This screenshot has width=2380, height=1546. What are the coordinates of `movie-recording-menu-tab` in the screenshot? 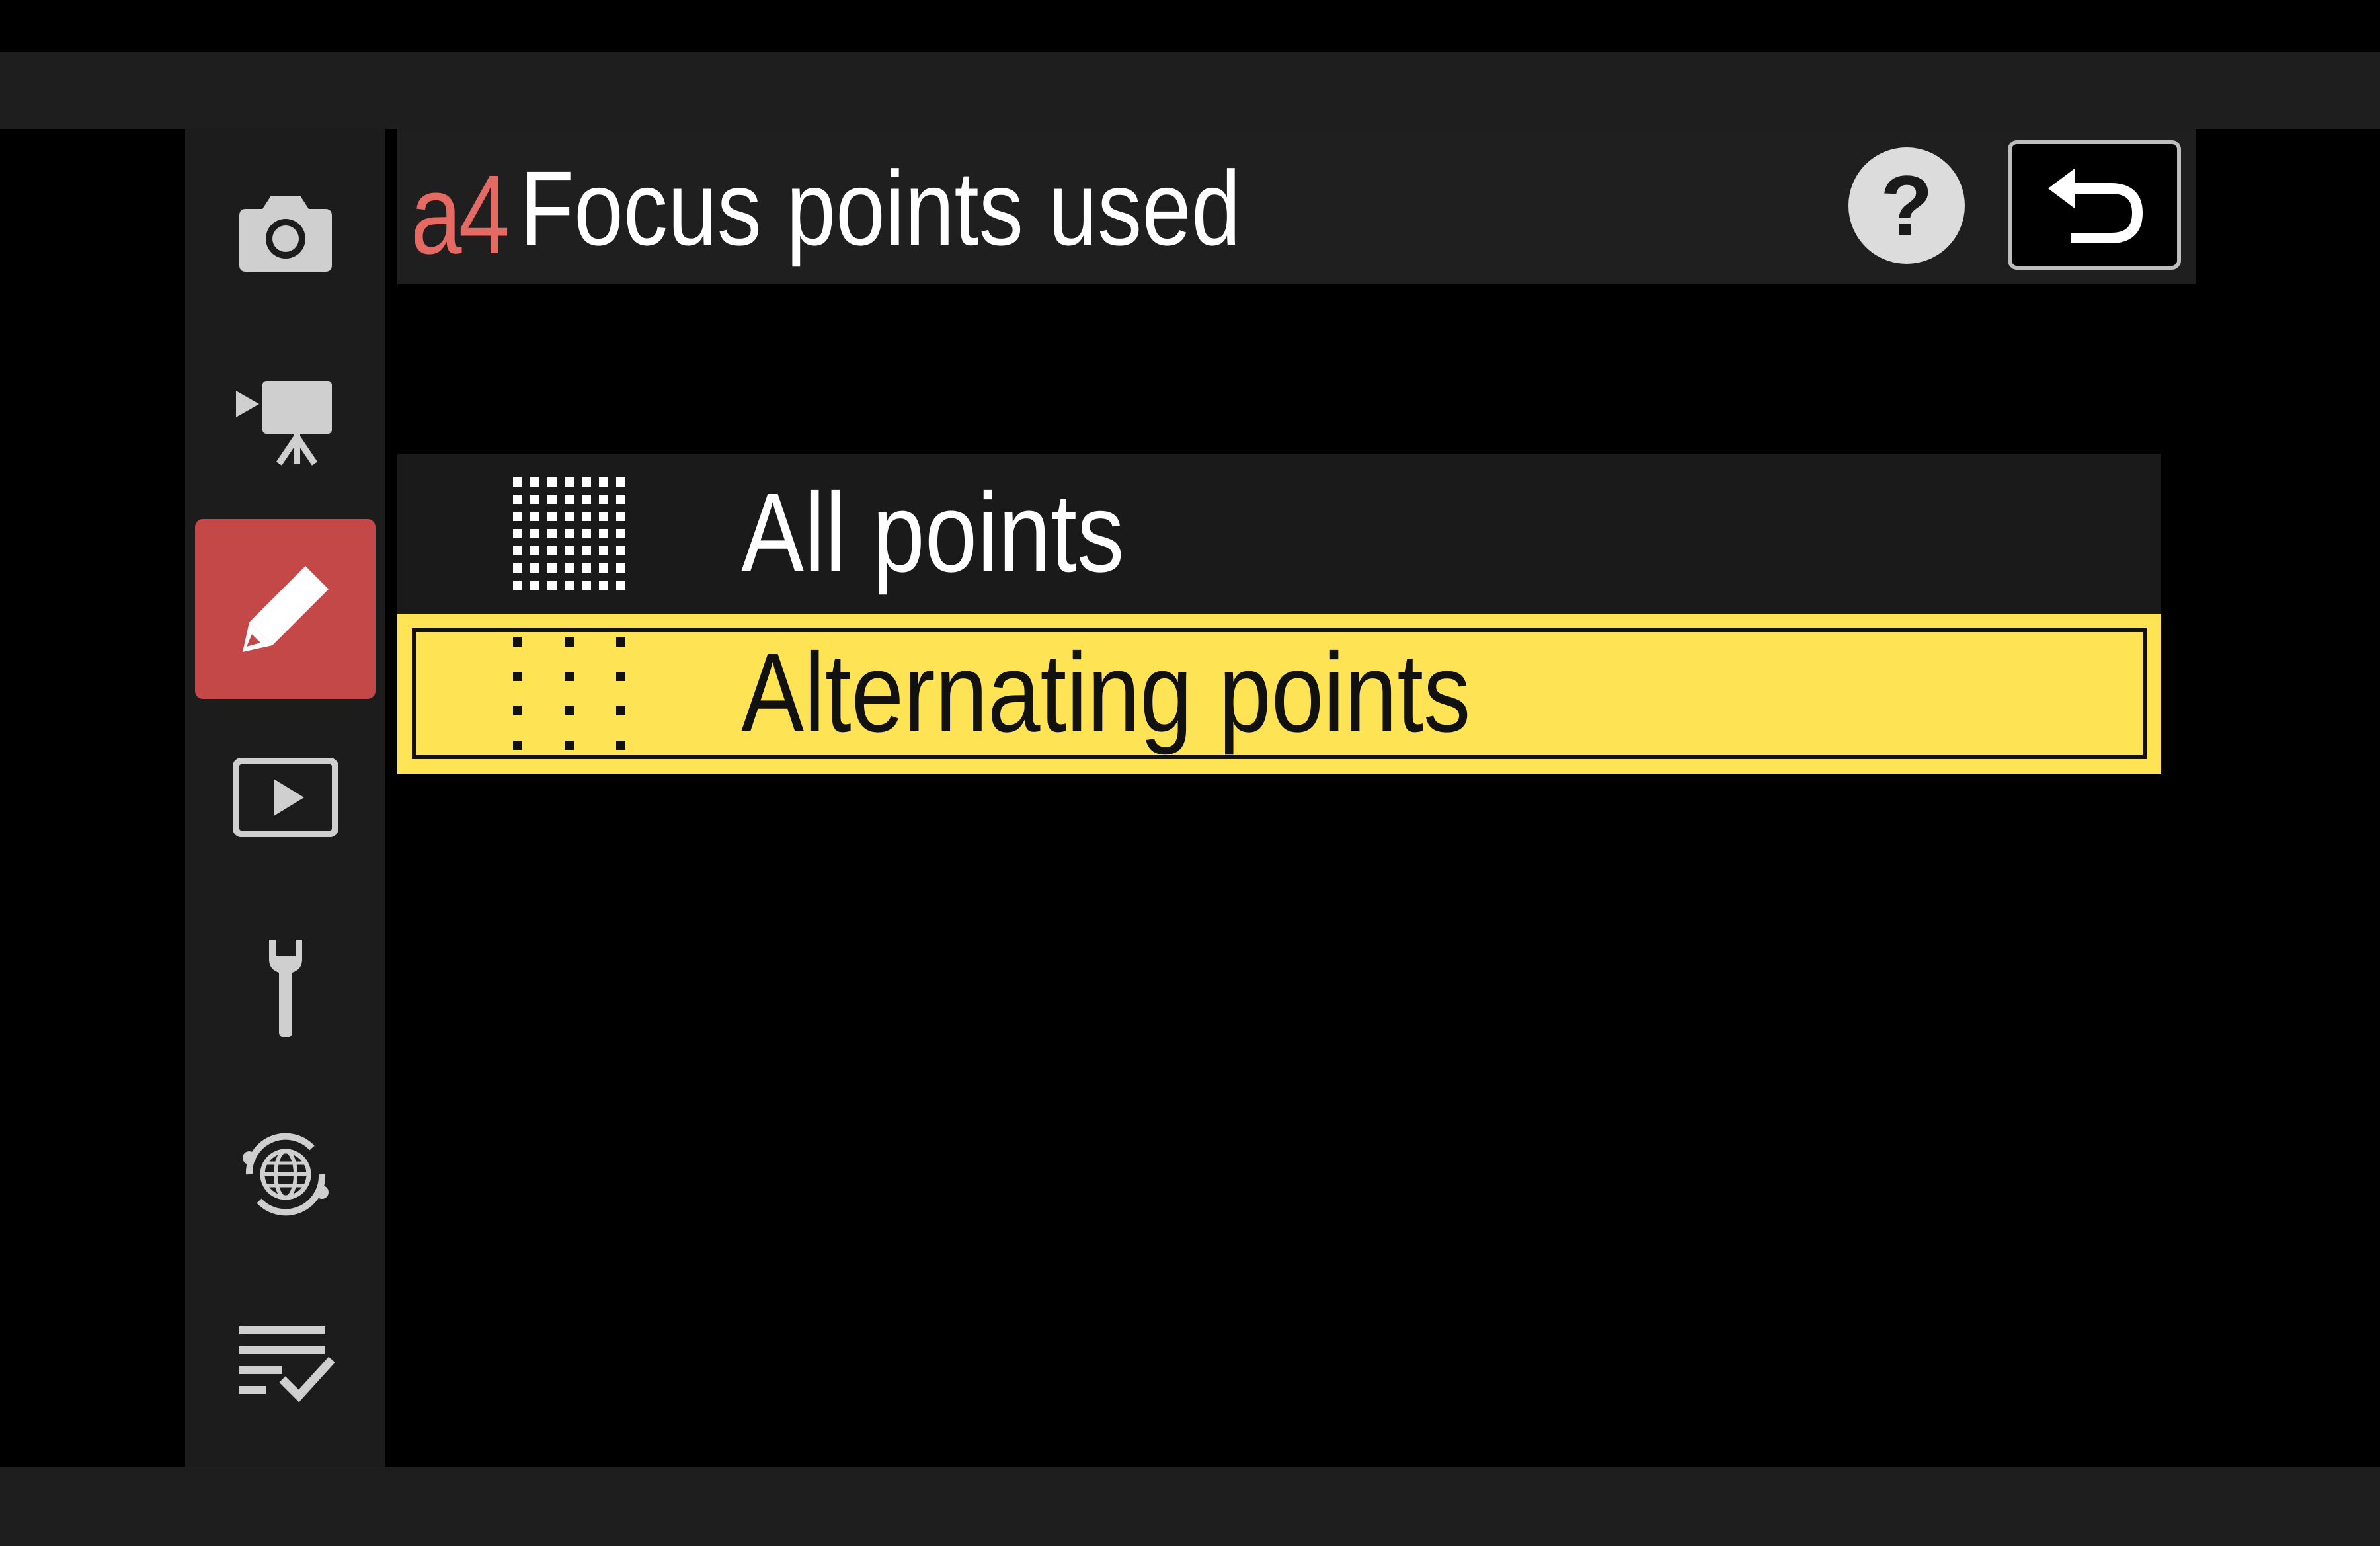 It's located at (285, 420).